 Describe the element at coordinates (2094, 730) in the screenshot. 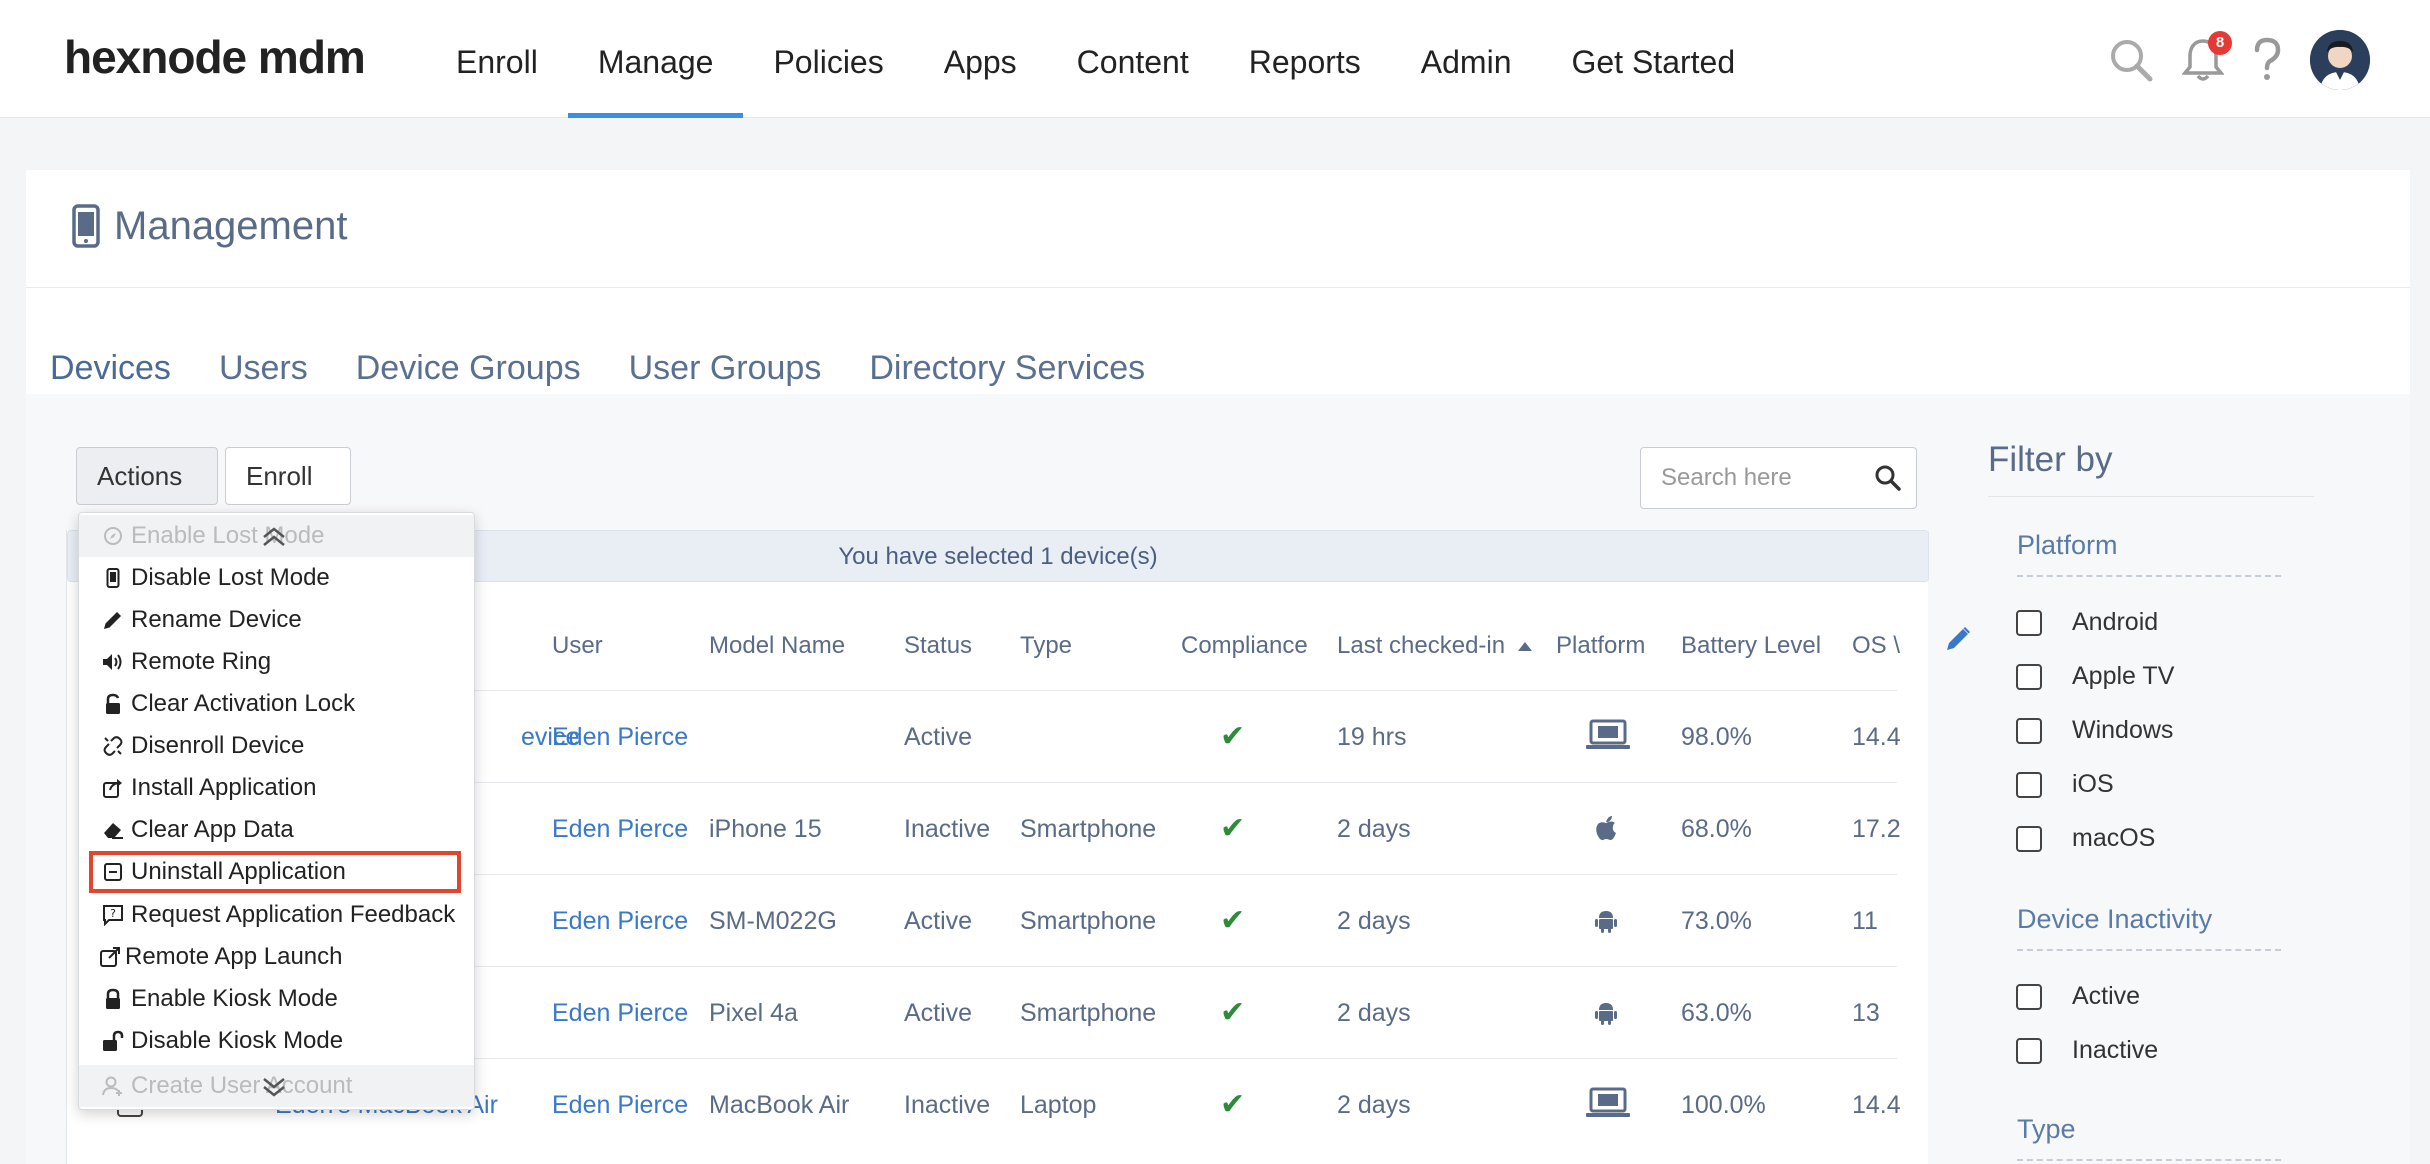

I see `filter-option-windows: Windows` at that location.